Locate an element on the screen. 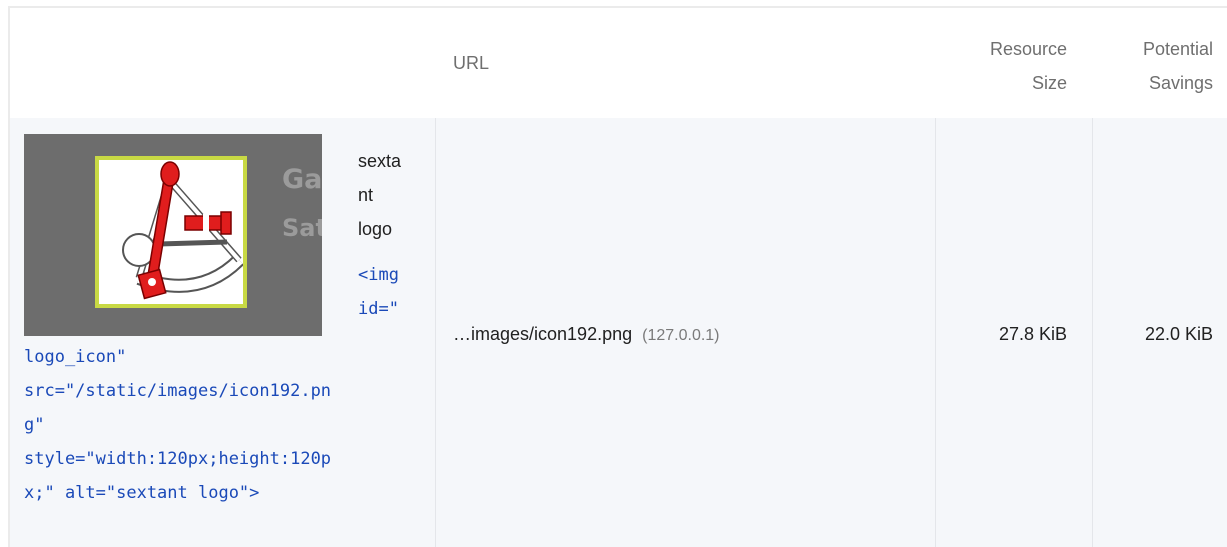  node-label-line: logo is located at coordinates (375, 229).